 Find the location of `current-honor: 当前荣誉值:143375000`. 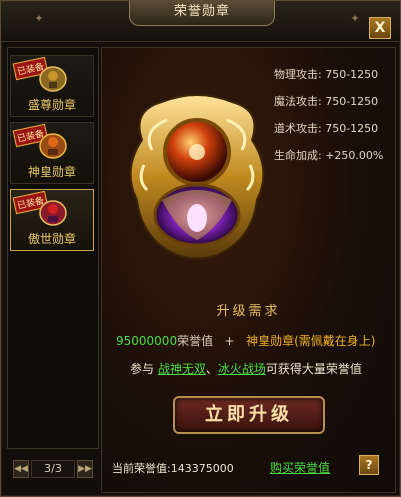

current-honor: 当前荣誉值:143375000 is located at coordinates (173, 468).